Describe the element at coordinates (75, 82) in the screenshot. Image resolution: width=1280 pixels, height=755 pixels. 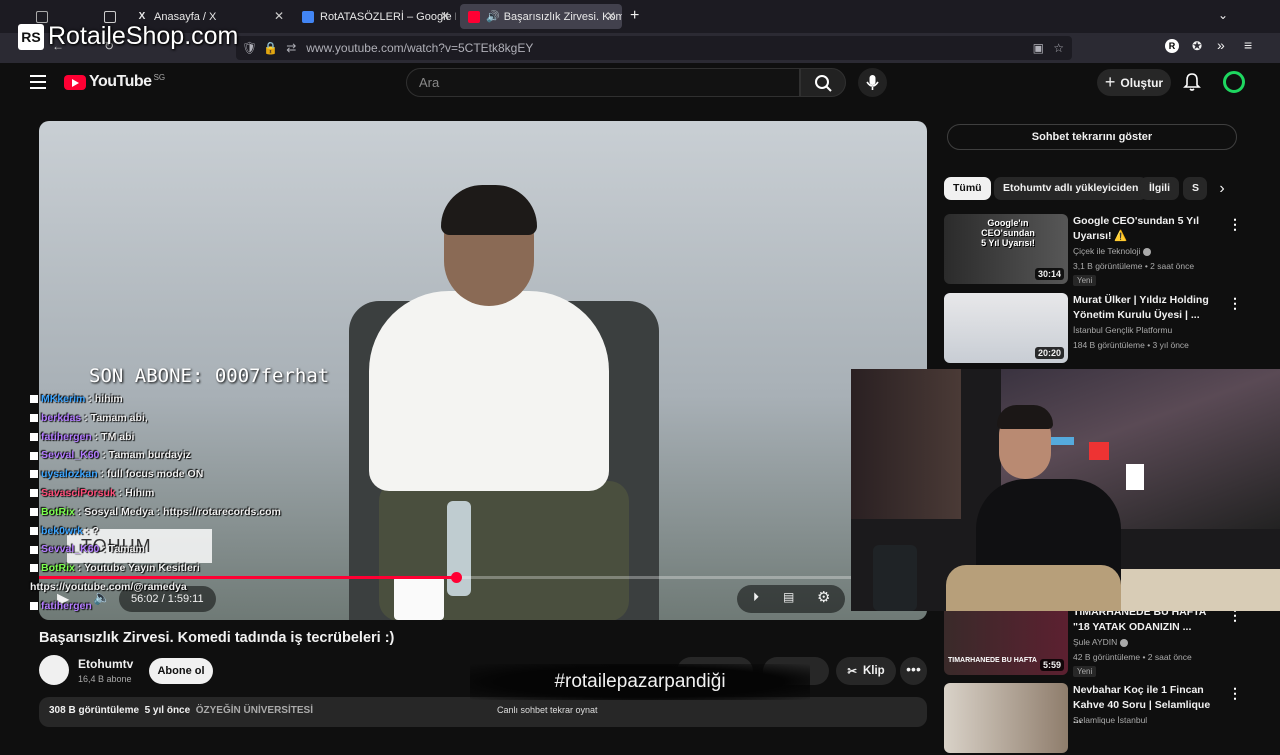
I see `youtube-play-icon` at that location.